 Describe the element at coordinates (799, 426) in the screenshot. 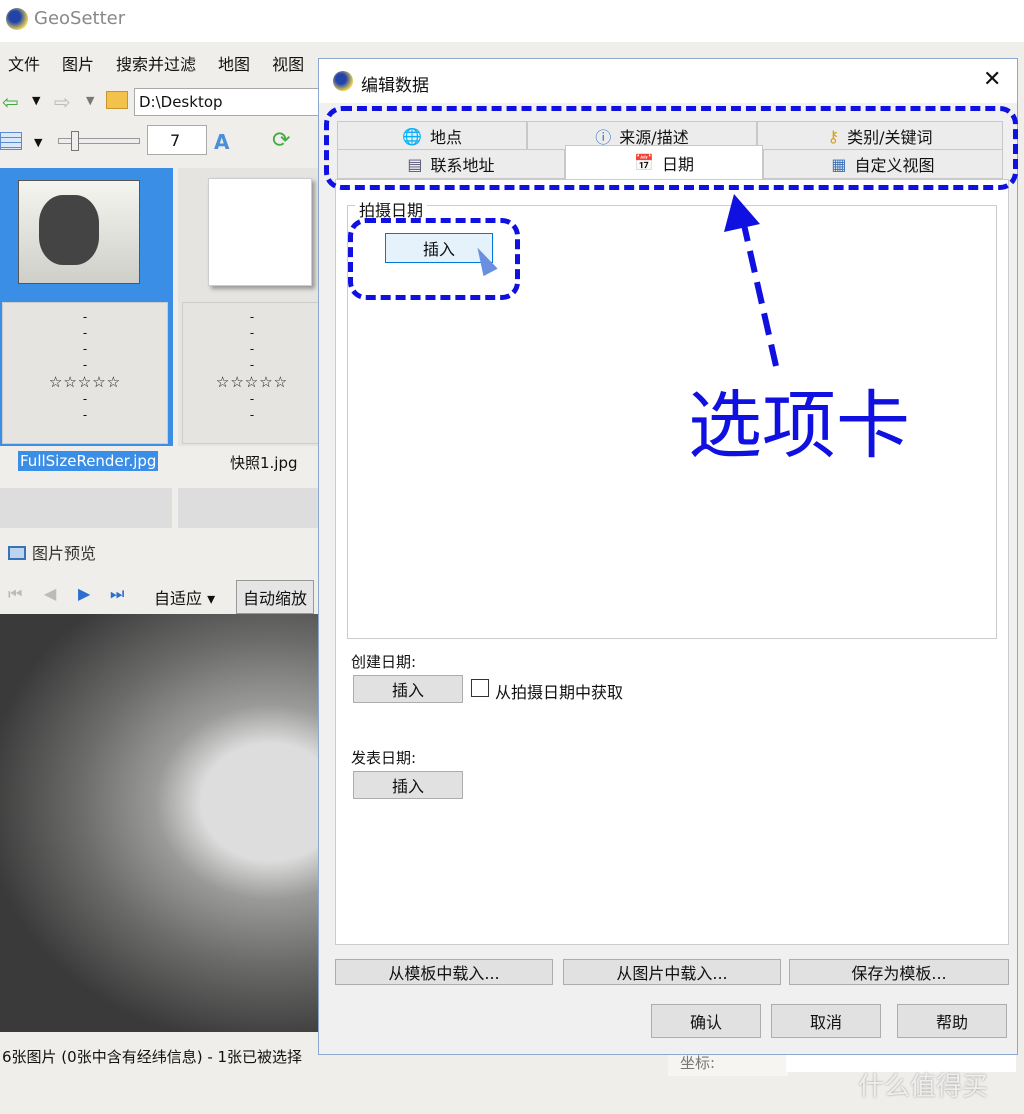

I see `annotation-label: 选项卡` at that location.